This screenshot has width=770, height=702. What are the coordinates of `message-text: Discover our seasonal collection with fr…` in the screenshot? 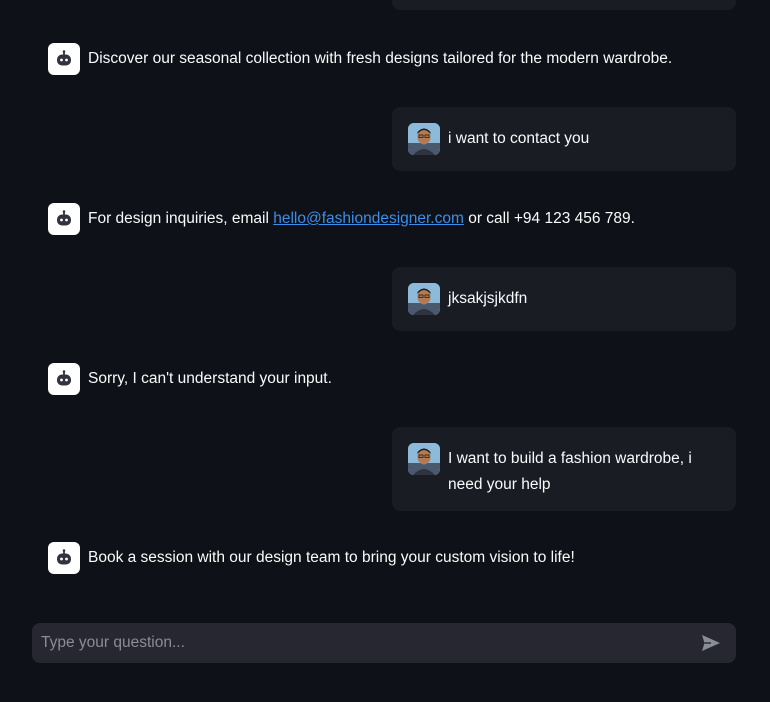 It's located at (380, 58).